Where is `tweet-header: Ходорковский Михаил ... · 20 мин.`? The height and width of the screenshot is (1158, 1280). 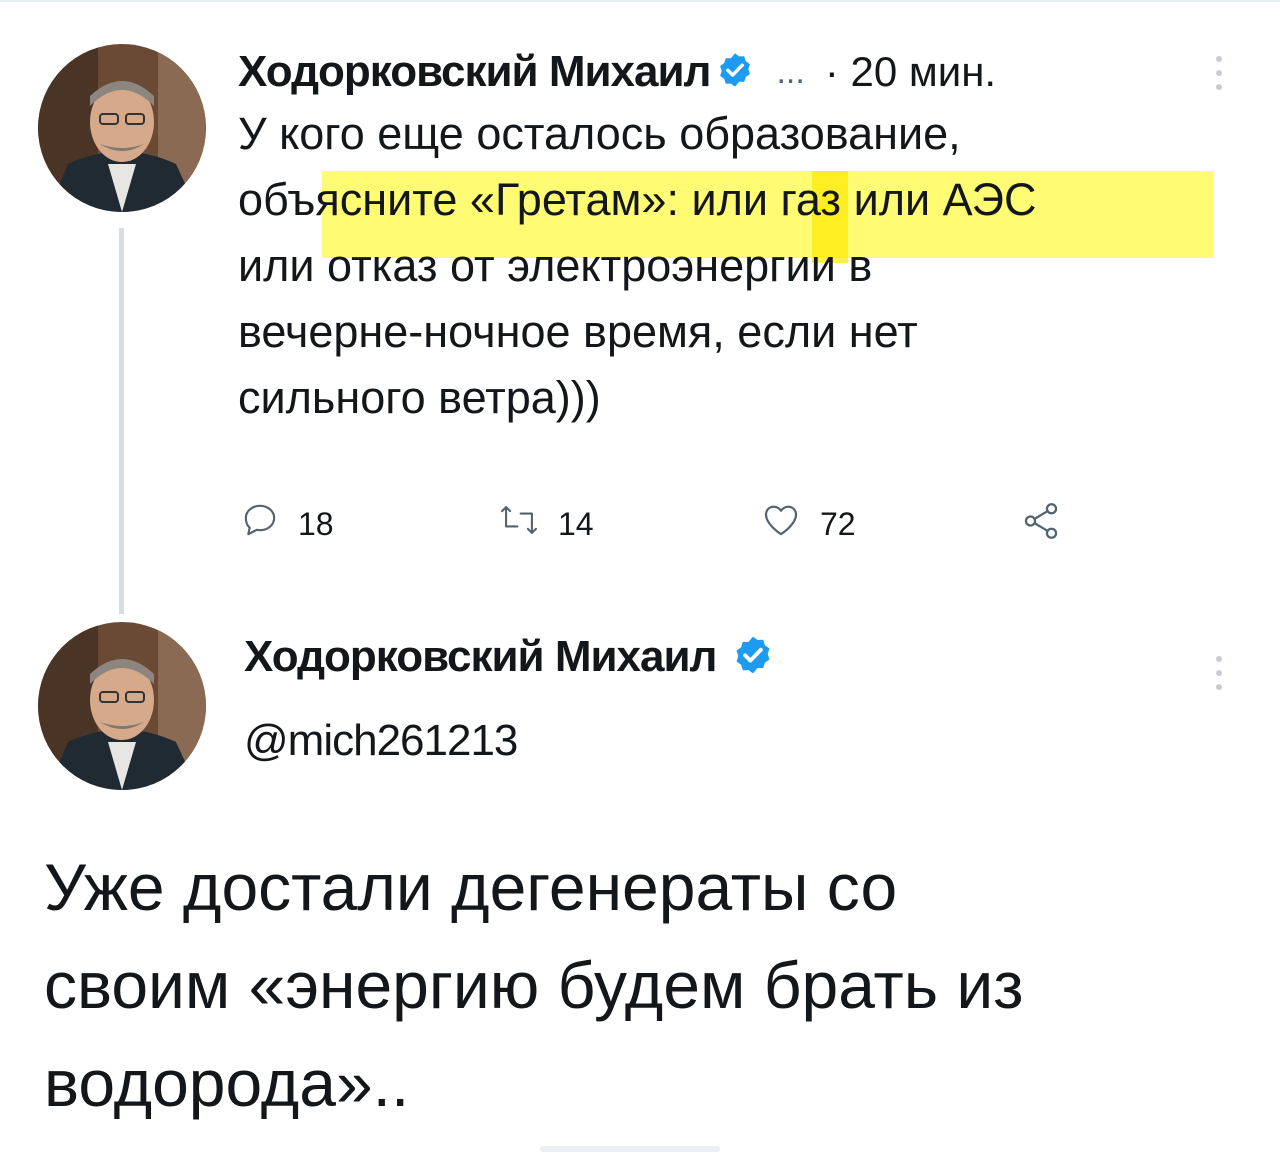 tweet-header: Ходорковский Михаил ... · 20 мин. is located at coordinates (617, 72).